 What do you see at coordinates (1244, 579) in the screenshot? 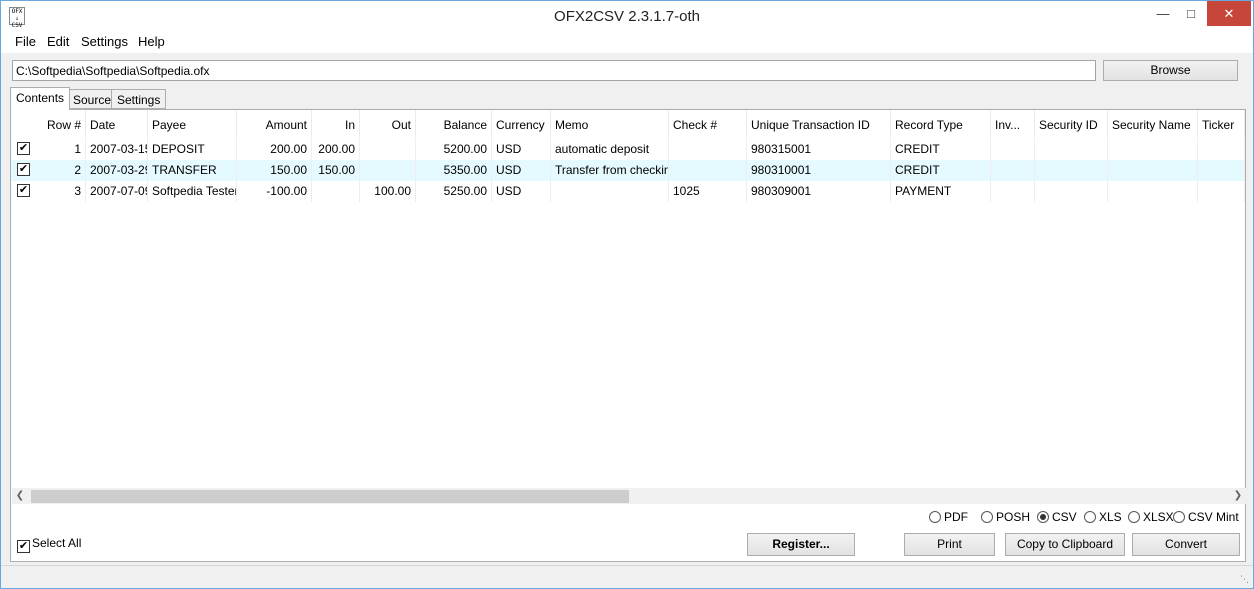
I see `resize-grip-icon: ⋱` at bounding box center [1244, 579].